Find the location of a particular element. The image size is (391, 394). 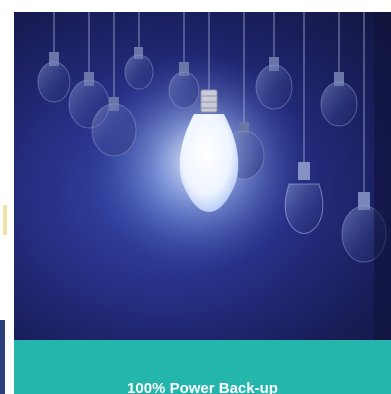

left-edge-strip is located at coordinates (7, 197).